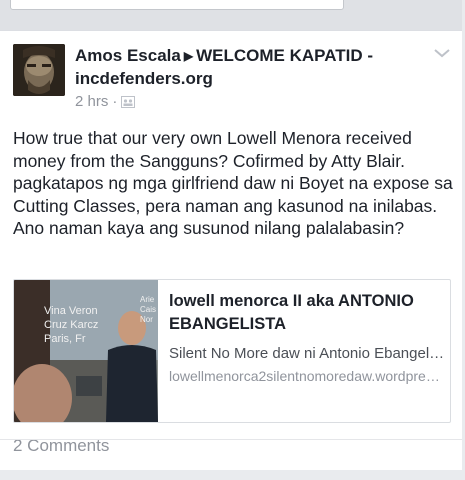 Image resolution: width=465 pixels, height=480 pixels. Describe the element at coordinates (232, 15) in the screenshot. I see `top-bar` at that location.